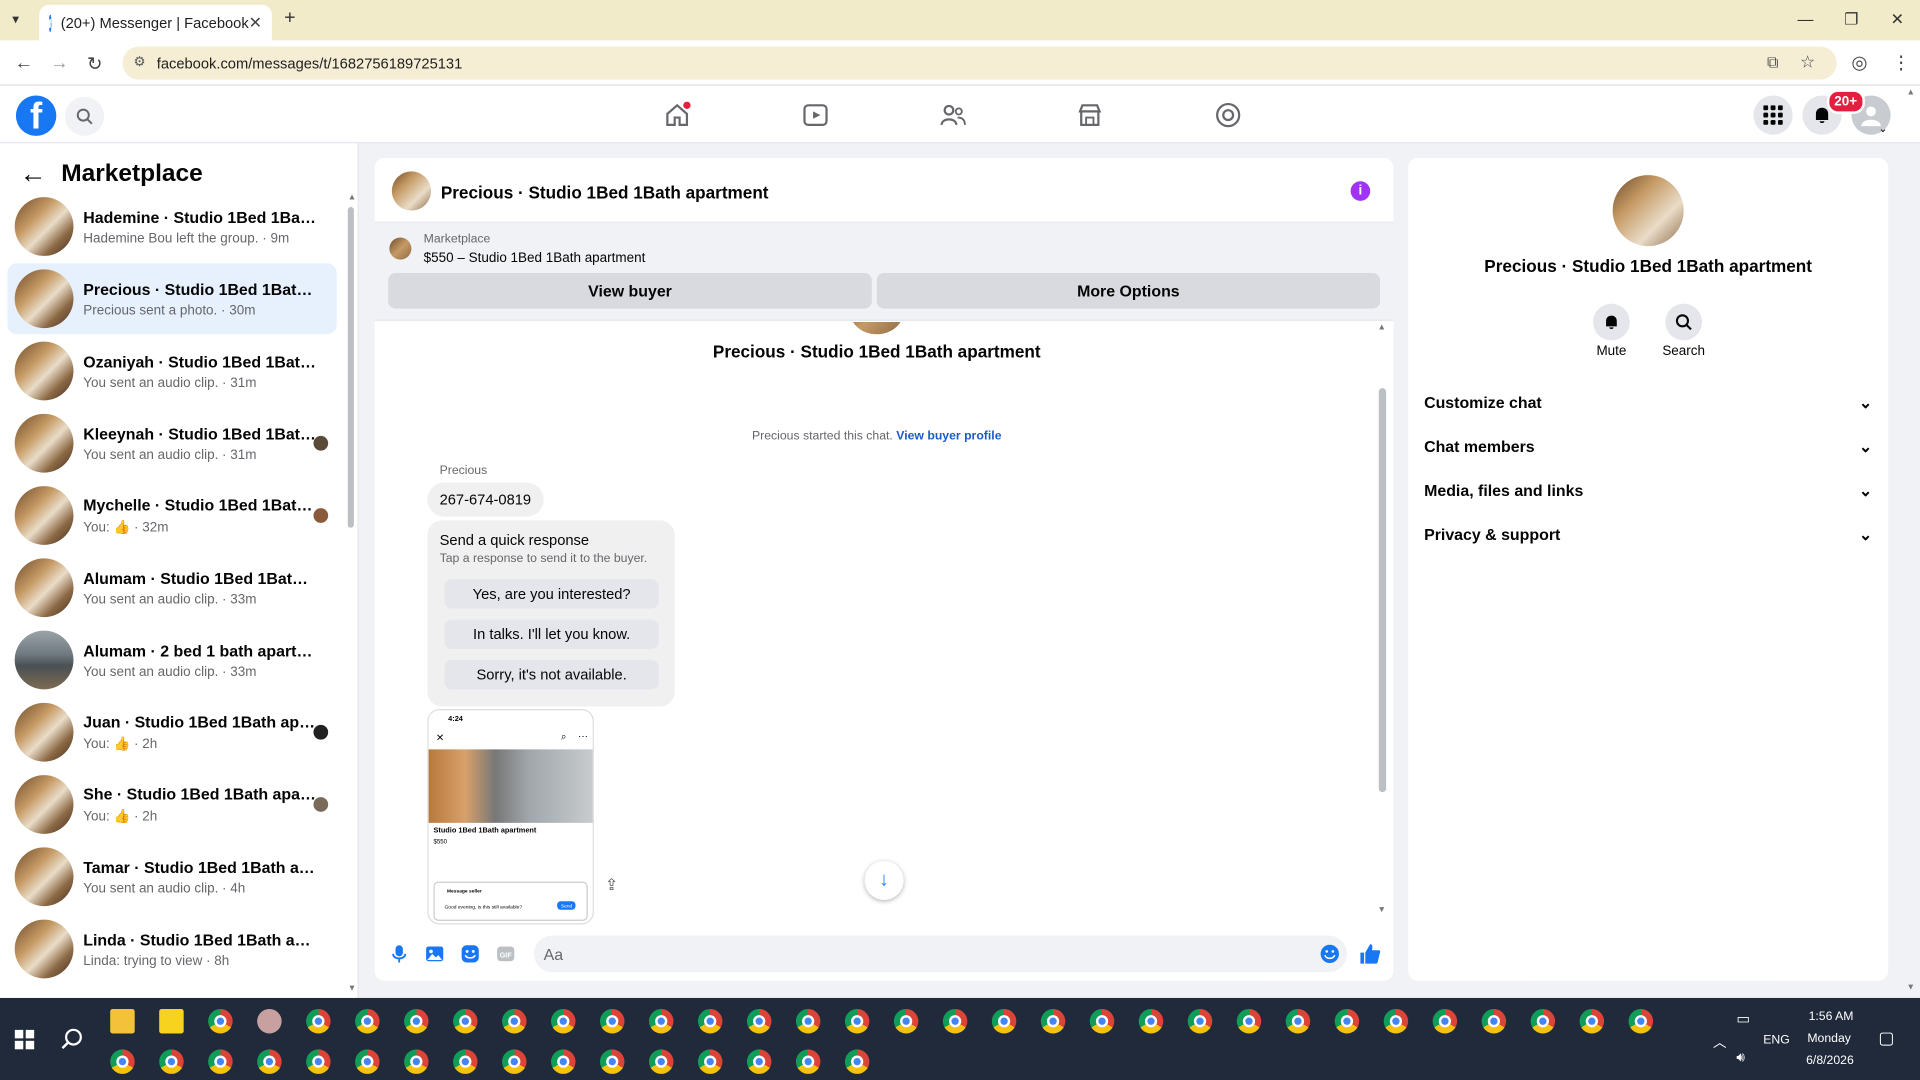 This screenshot has width=1920, height=1080. I want to click on profile-icon: ◎, so click(1859, 62).